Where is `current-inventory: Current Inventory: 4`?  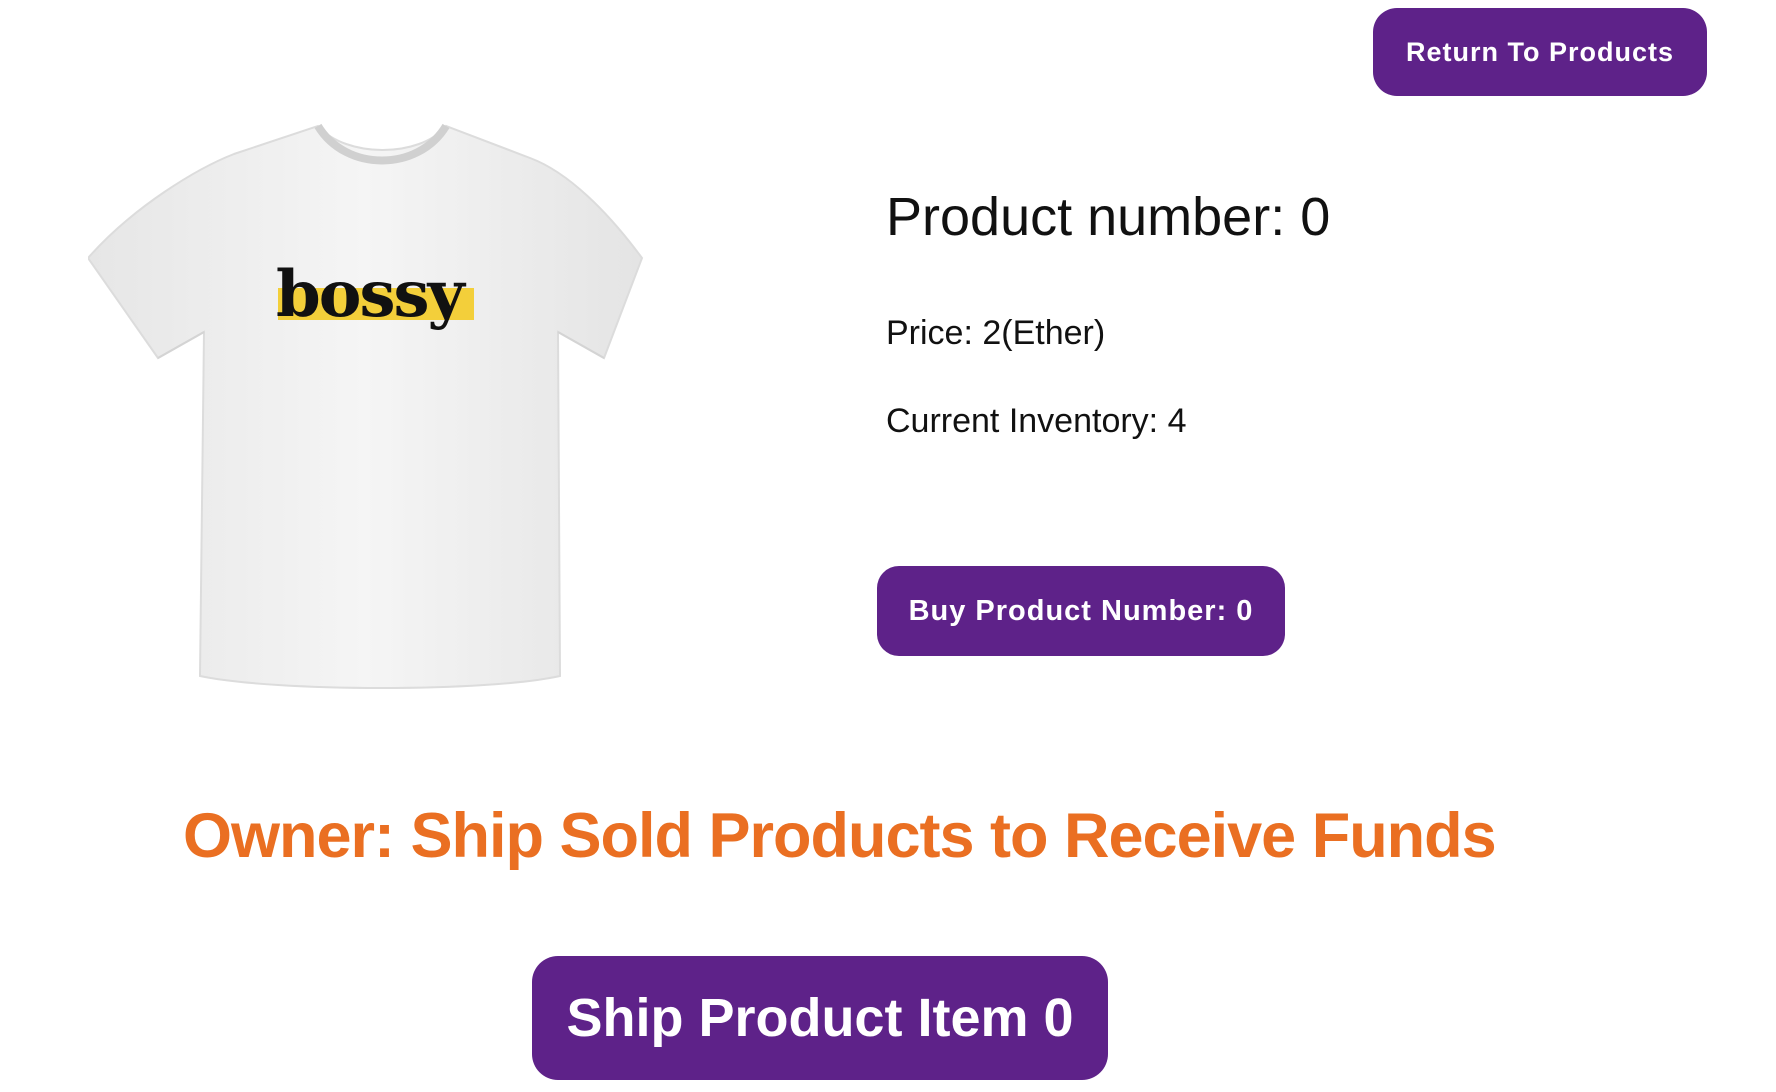
current-inventory: Current Inventory: 4 is located at coordinates (1036, 421).